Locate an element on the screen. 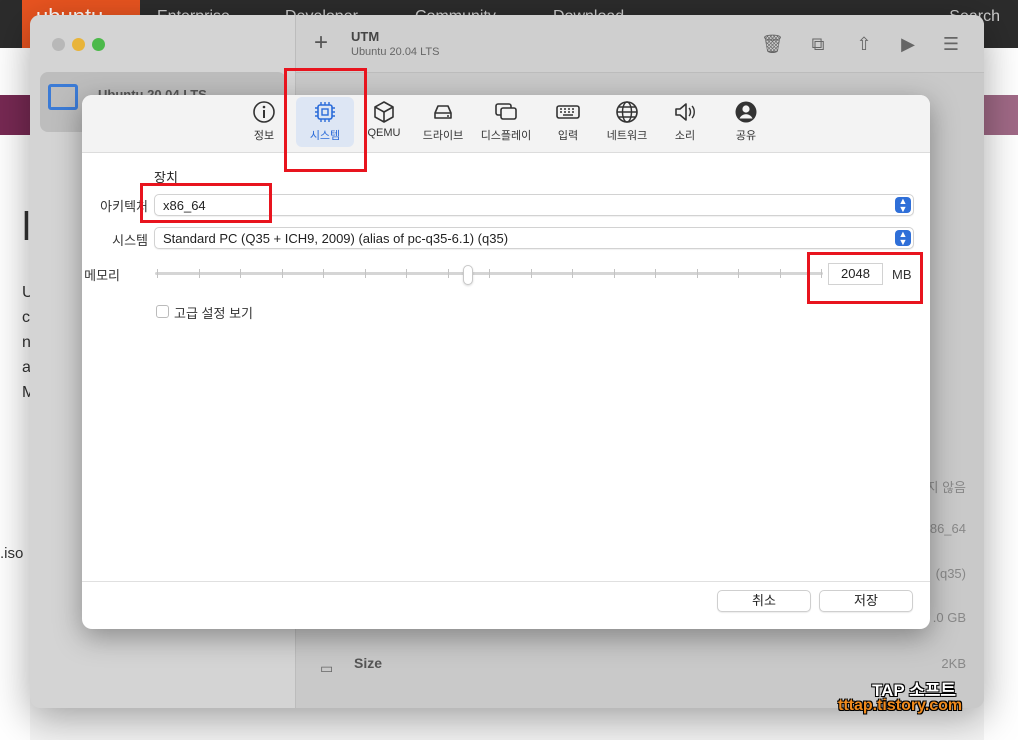 This screenshot has height=740, width=1018. cancel-button: 취소 is located at coordinates (764, 601).